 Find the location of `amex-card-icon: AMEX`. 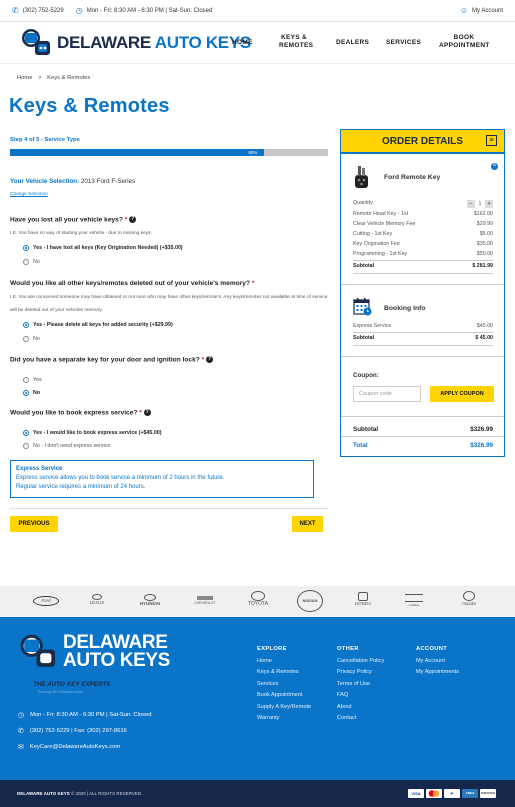

amex-card-icon: AMEX is located at coordinates (470, 793).